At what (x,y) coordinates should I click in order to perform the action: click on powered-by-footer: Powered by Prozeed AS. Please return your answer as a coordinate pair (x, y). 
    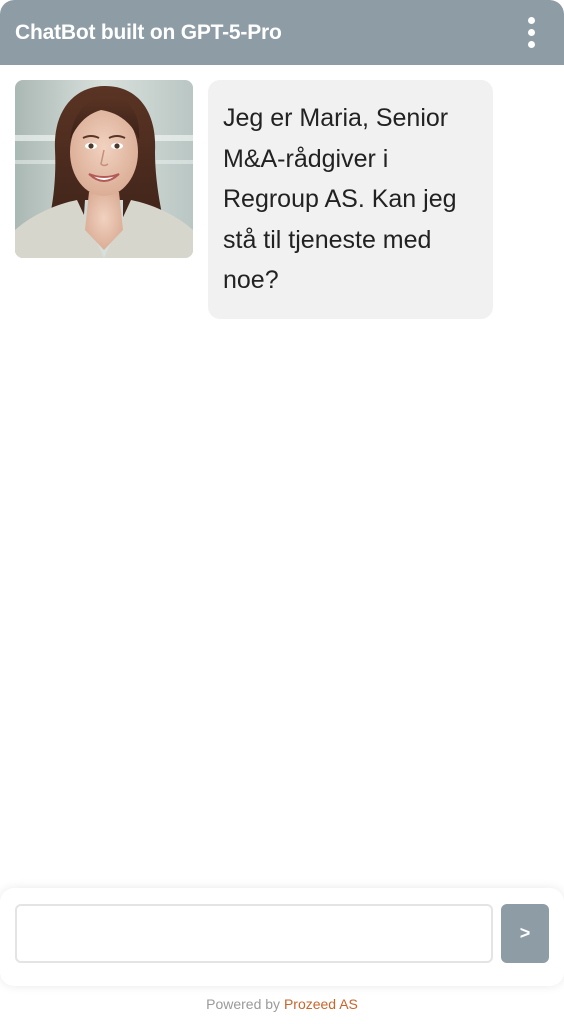
    Looking at the image, I should click on (282, 1006).